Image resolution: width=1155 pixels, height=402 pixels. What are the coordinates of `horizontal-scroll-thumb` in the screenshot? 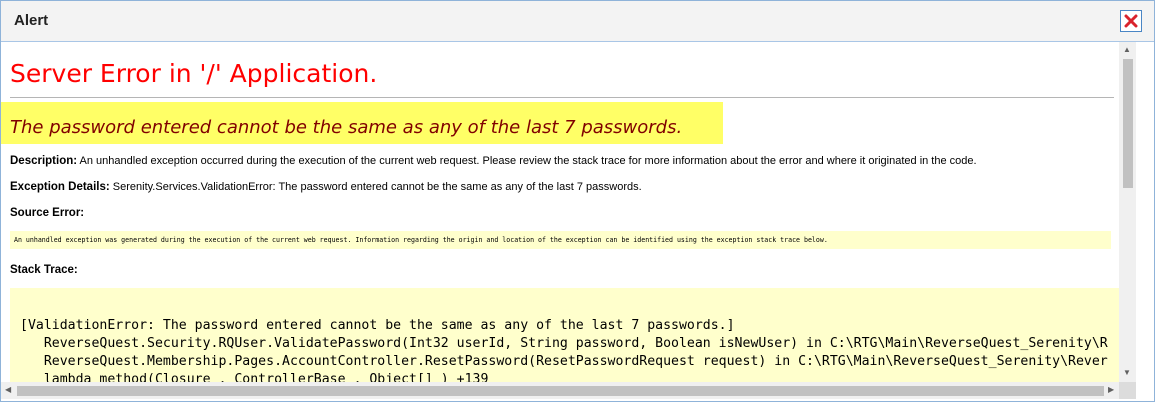 It's located at (560, 391).